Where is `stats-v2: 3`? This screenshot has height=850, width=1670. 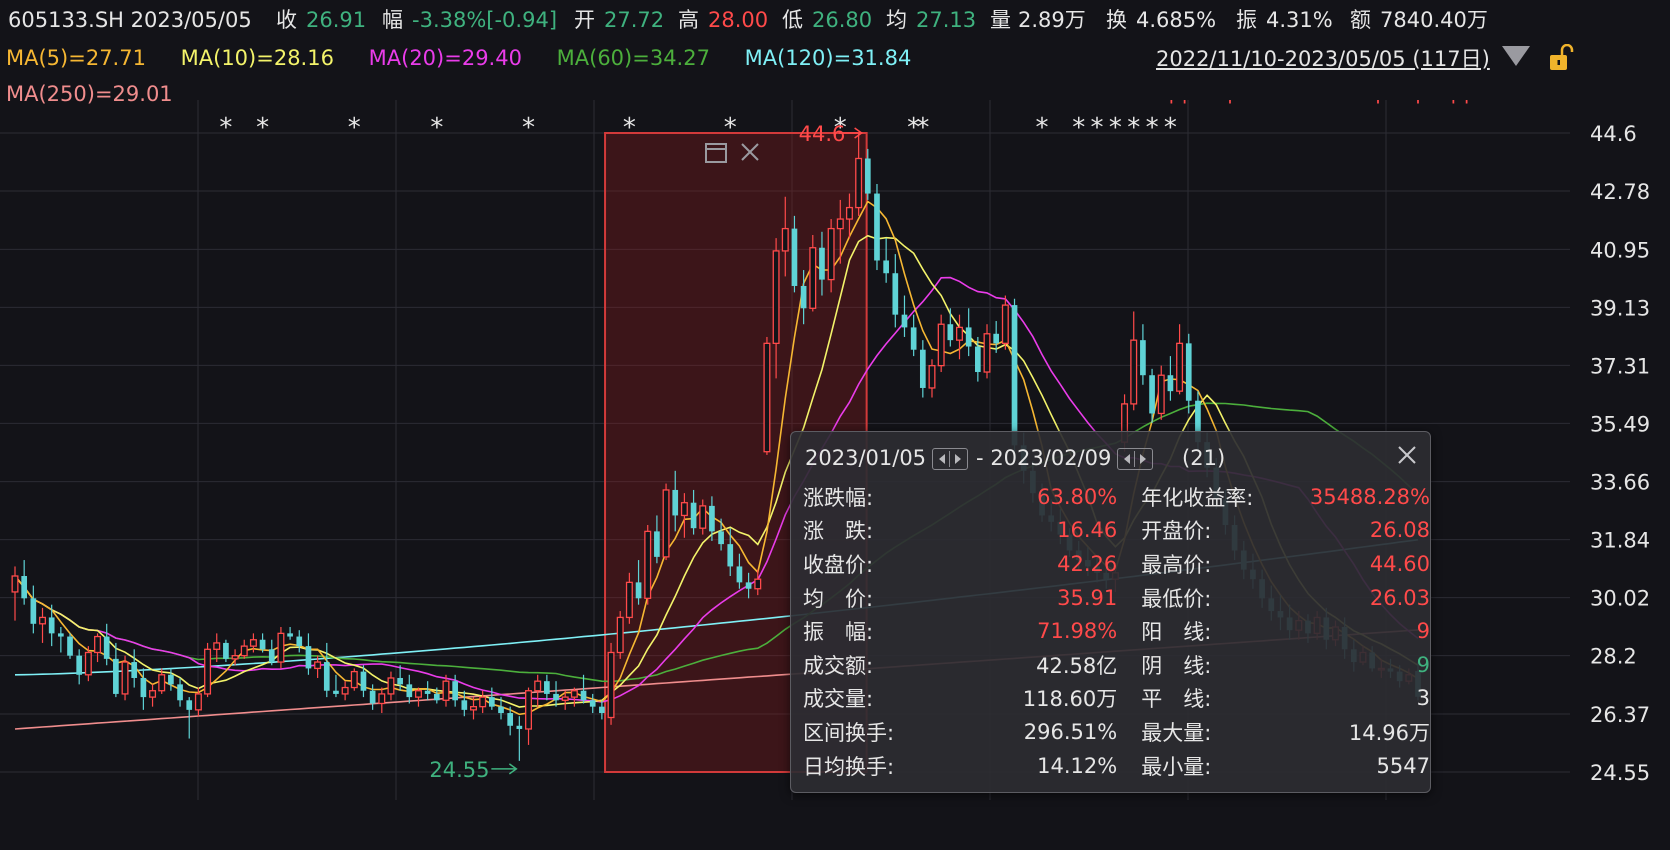 stats-v2: 3 is located at coordinates (1423, 698).